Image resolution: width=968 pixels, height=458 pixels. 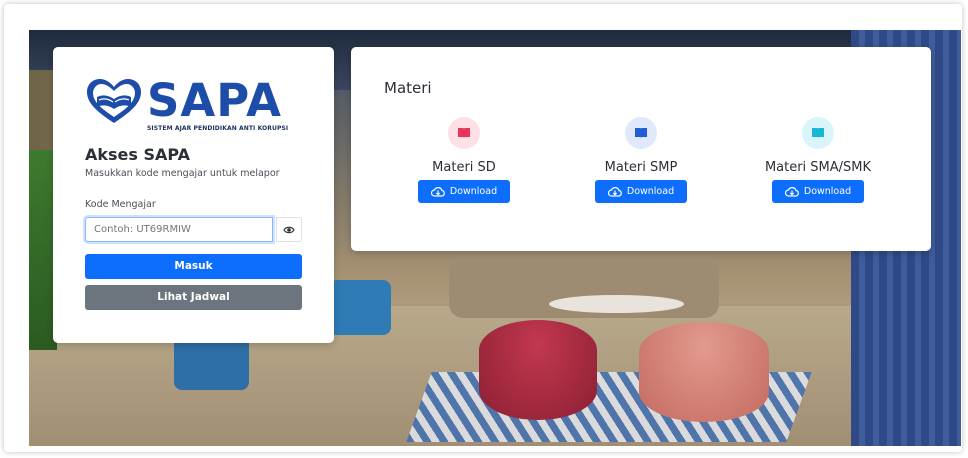 I want to click on brand-name: SAPA, so click(x=214, y=100).